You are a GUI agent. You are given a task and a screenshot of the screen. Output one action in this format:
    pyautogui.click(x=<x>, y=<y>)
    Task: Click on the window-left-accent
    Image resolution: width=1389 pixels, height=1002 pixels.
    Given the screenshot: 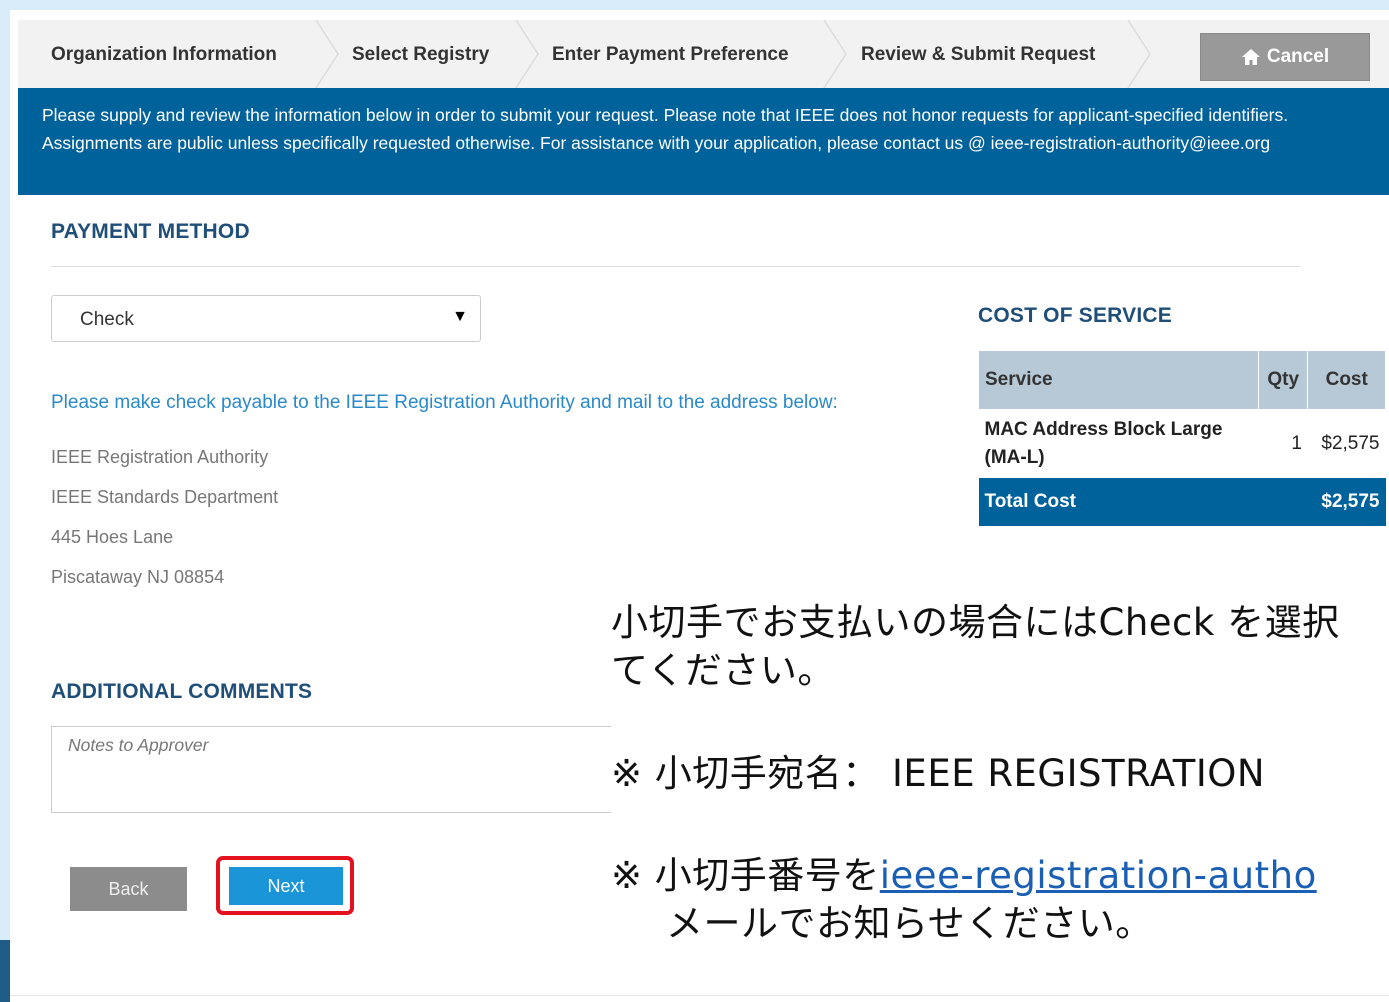 What is the action you would take?
    pyautogui.click(x=5, y=971)
    